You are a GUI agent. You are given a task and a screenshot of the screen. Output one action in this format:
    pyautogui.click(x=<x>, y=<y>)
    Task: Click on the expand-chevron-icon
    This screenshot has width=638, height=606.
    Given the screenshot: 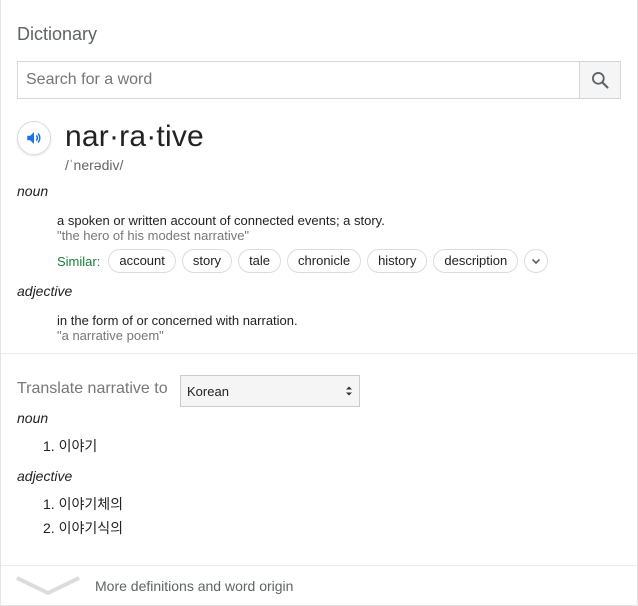 What is the action you would take?
    pyautogui.click(x=48, y=586)
    